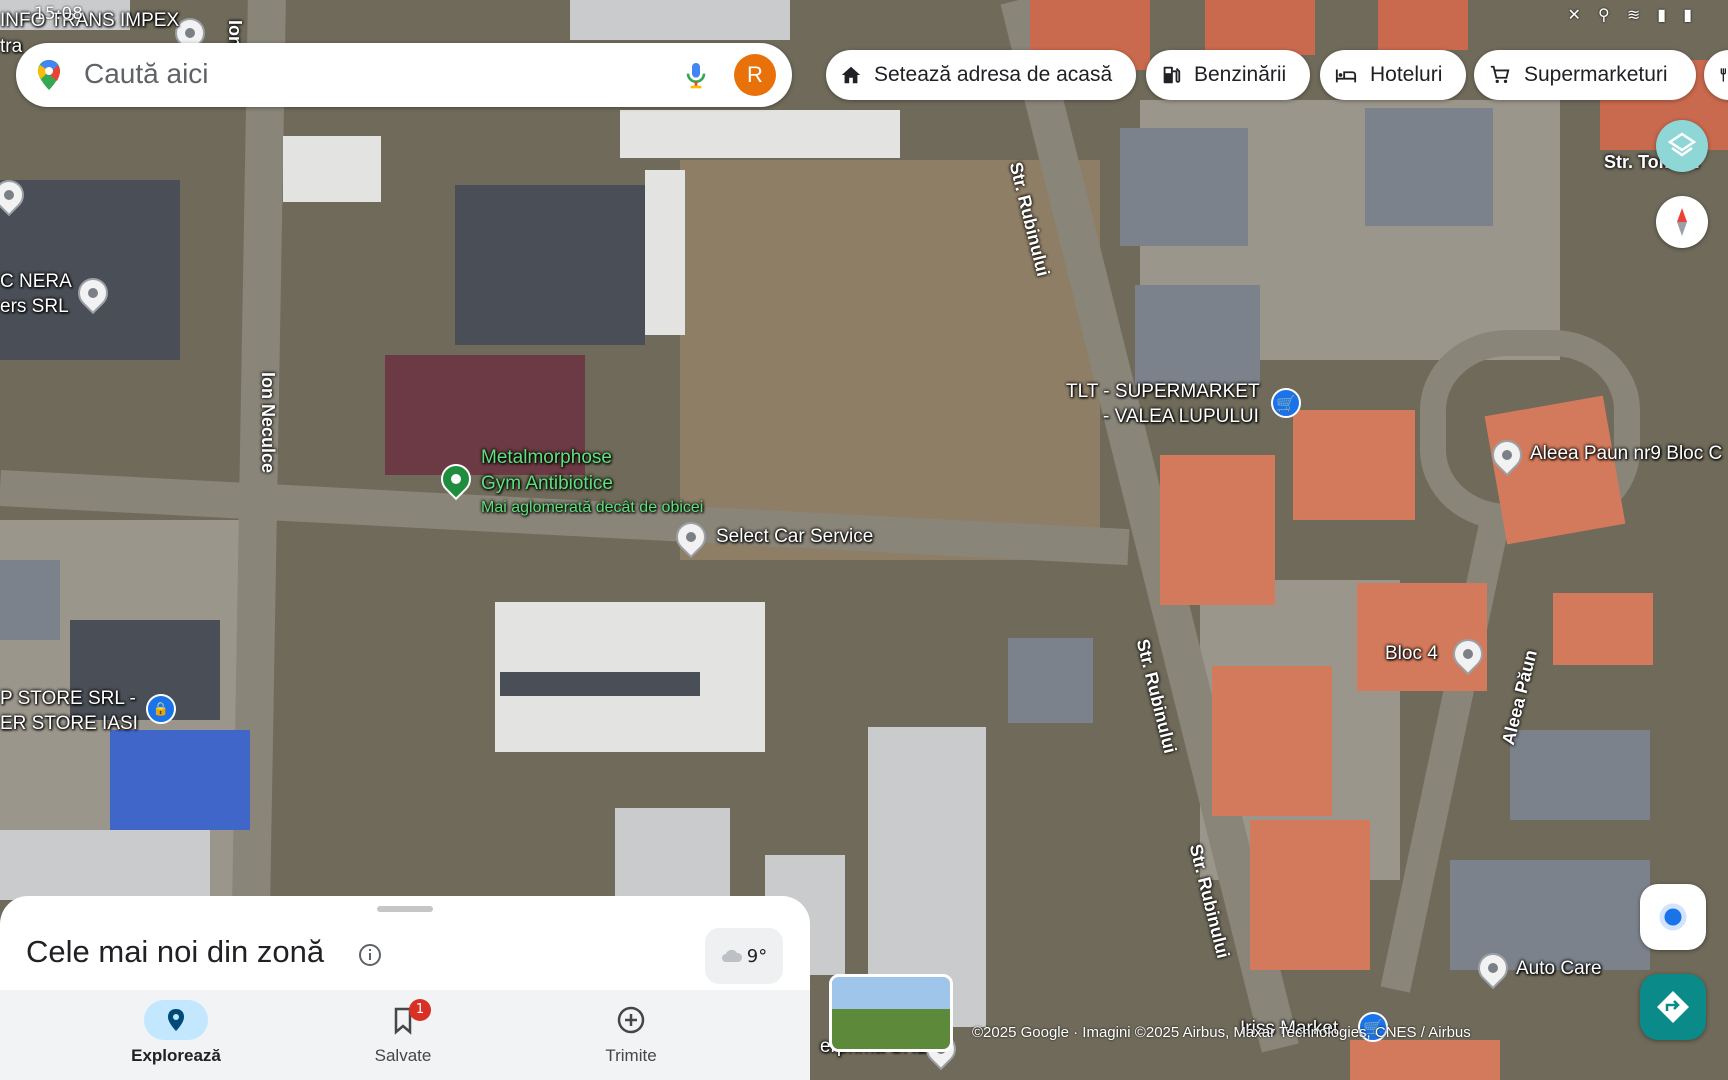 Image resolution: width=1728 pixels, height=1080 pixels. What do you see at coordinates (175, 951) in the screenshot?
I see `sheet-title: Cele mai noi din zonă` at bounding box center [175, 951].